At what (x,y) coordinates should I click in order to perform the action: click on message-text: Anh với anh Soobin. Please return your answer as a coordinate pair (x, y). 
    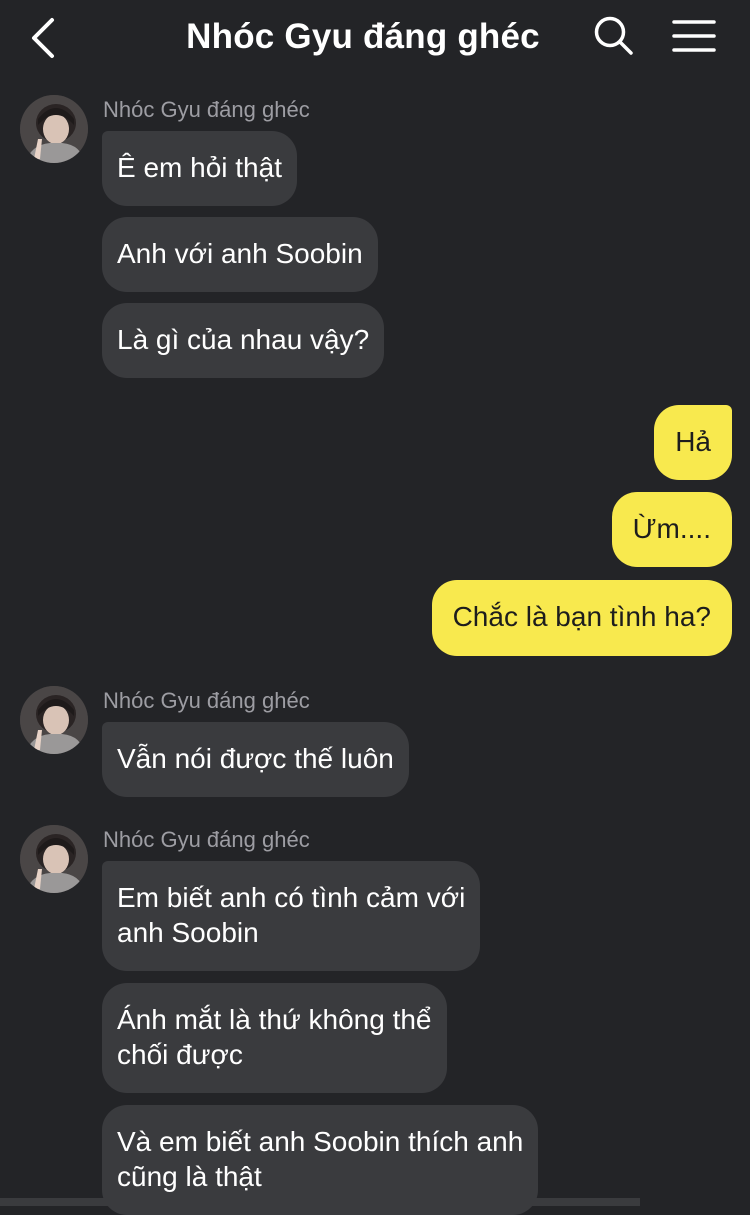
    Looking at the image, I should click on (240, 253).